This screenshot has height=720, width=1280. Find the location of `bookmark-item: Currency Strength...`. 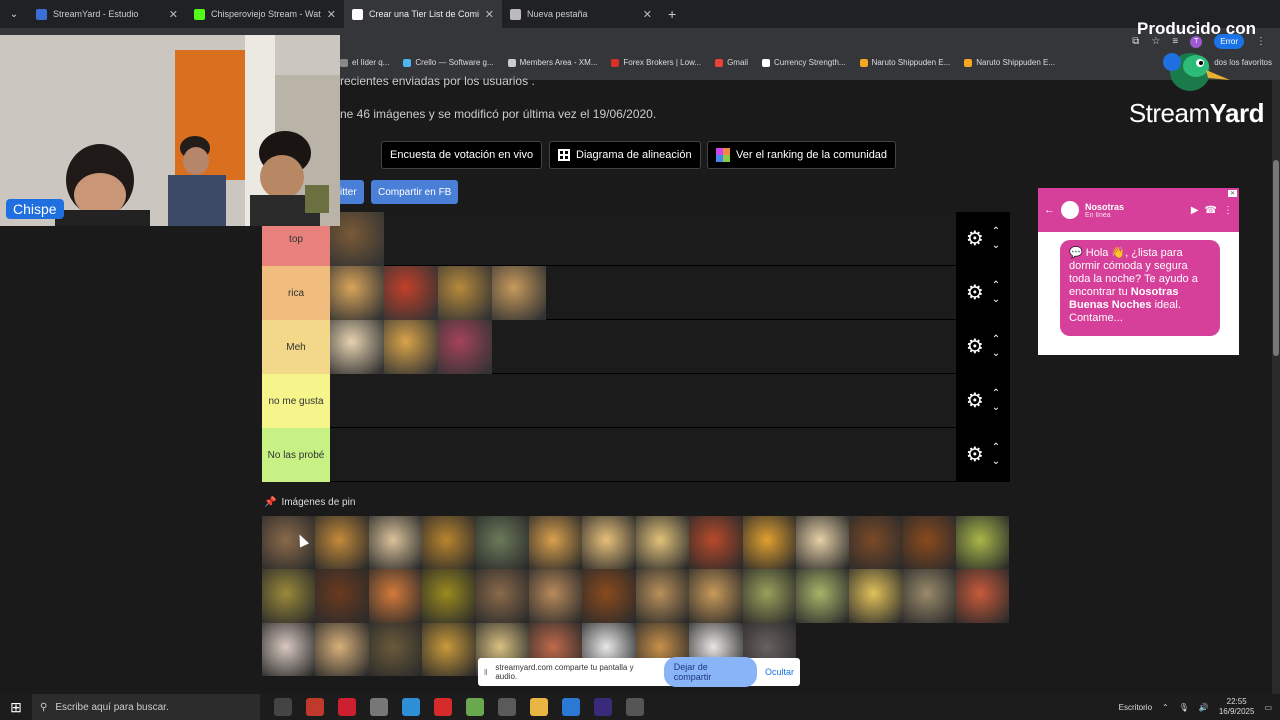

bookmark-item: Currency Strength... is located at coordinates (803, 62).